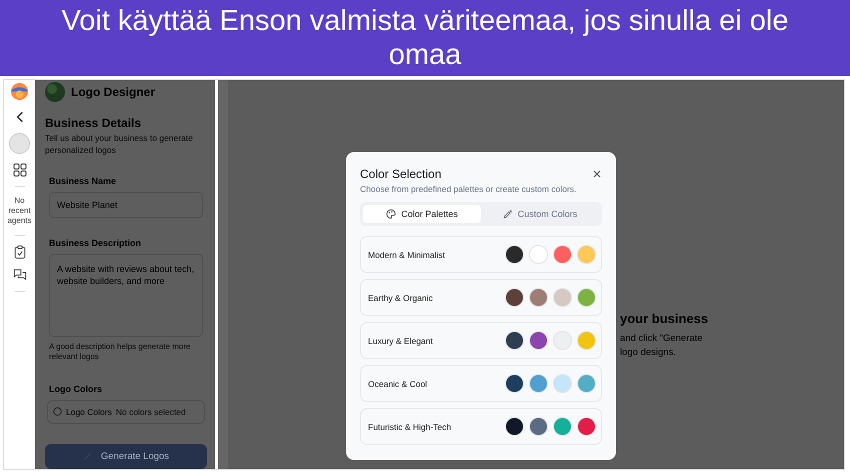 This screenshot has height=473, width=850. I want to click on tab: Color Palettes, so click(422, 214).